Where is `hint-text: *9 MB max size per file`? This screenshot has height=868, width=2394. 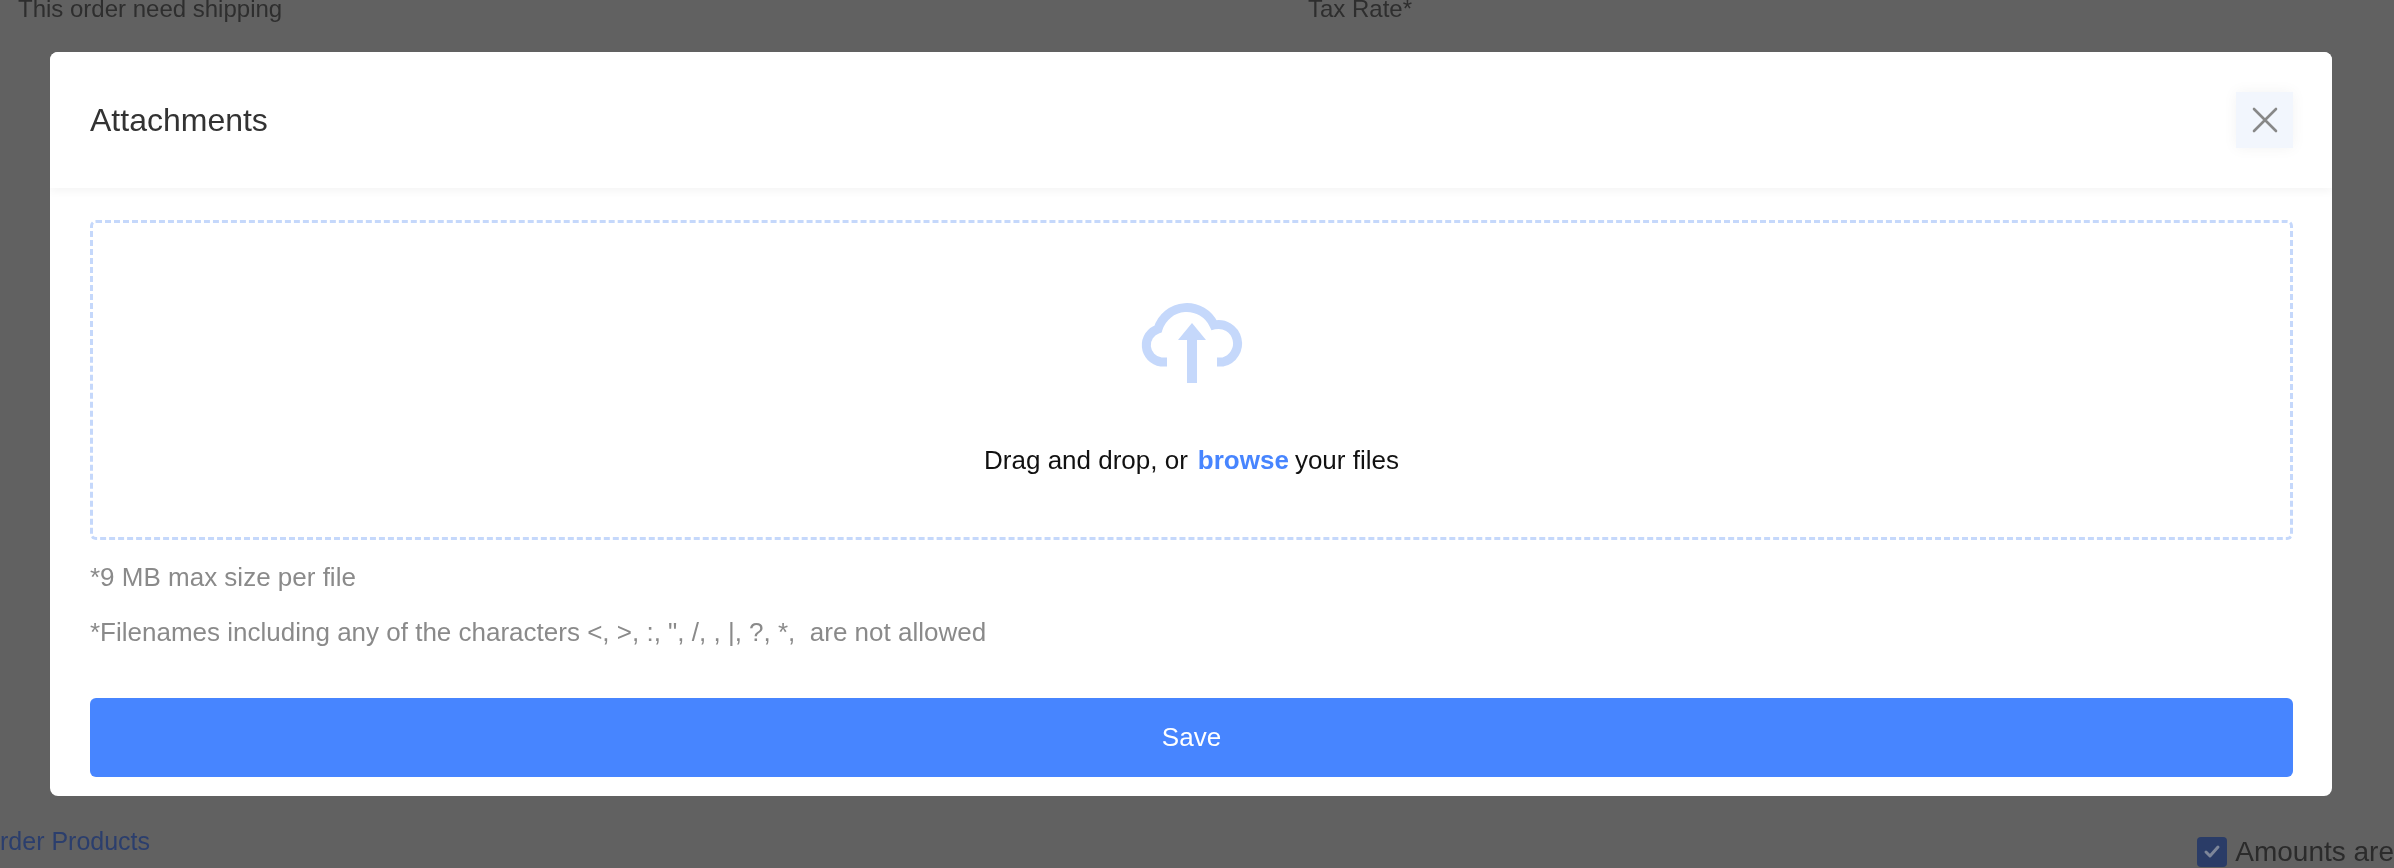
hint-text: *9 MB max size per file is located at coordinates (223, 577).